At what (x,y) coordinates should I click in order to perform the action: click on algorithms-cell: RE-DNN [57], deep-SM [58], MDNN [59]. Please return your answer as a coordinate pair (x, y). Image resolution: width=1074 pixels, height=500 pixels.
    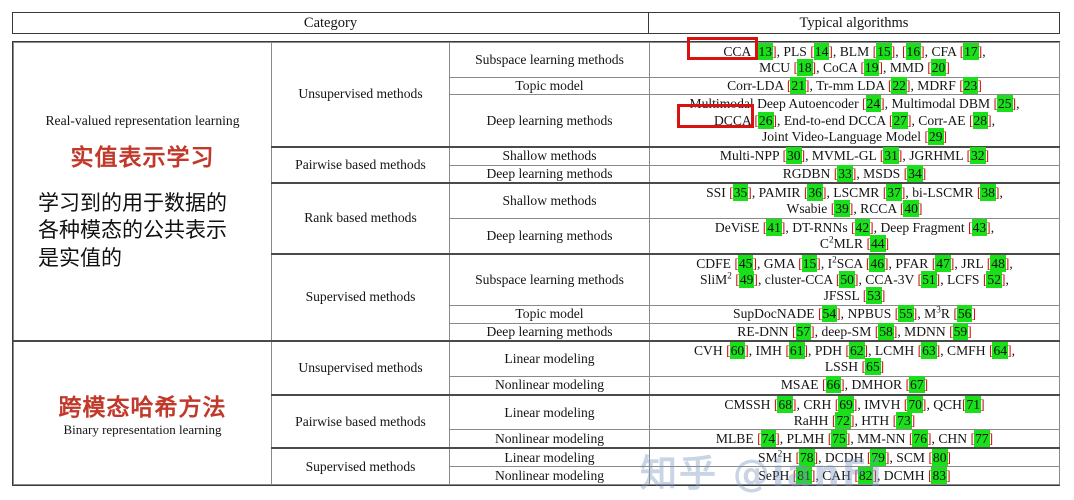
    Looking at the image, I should click on (854, 332).